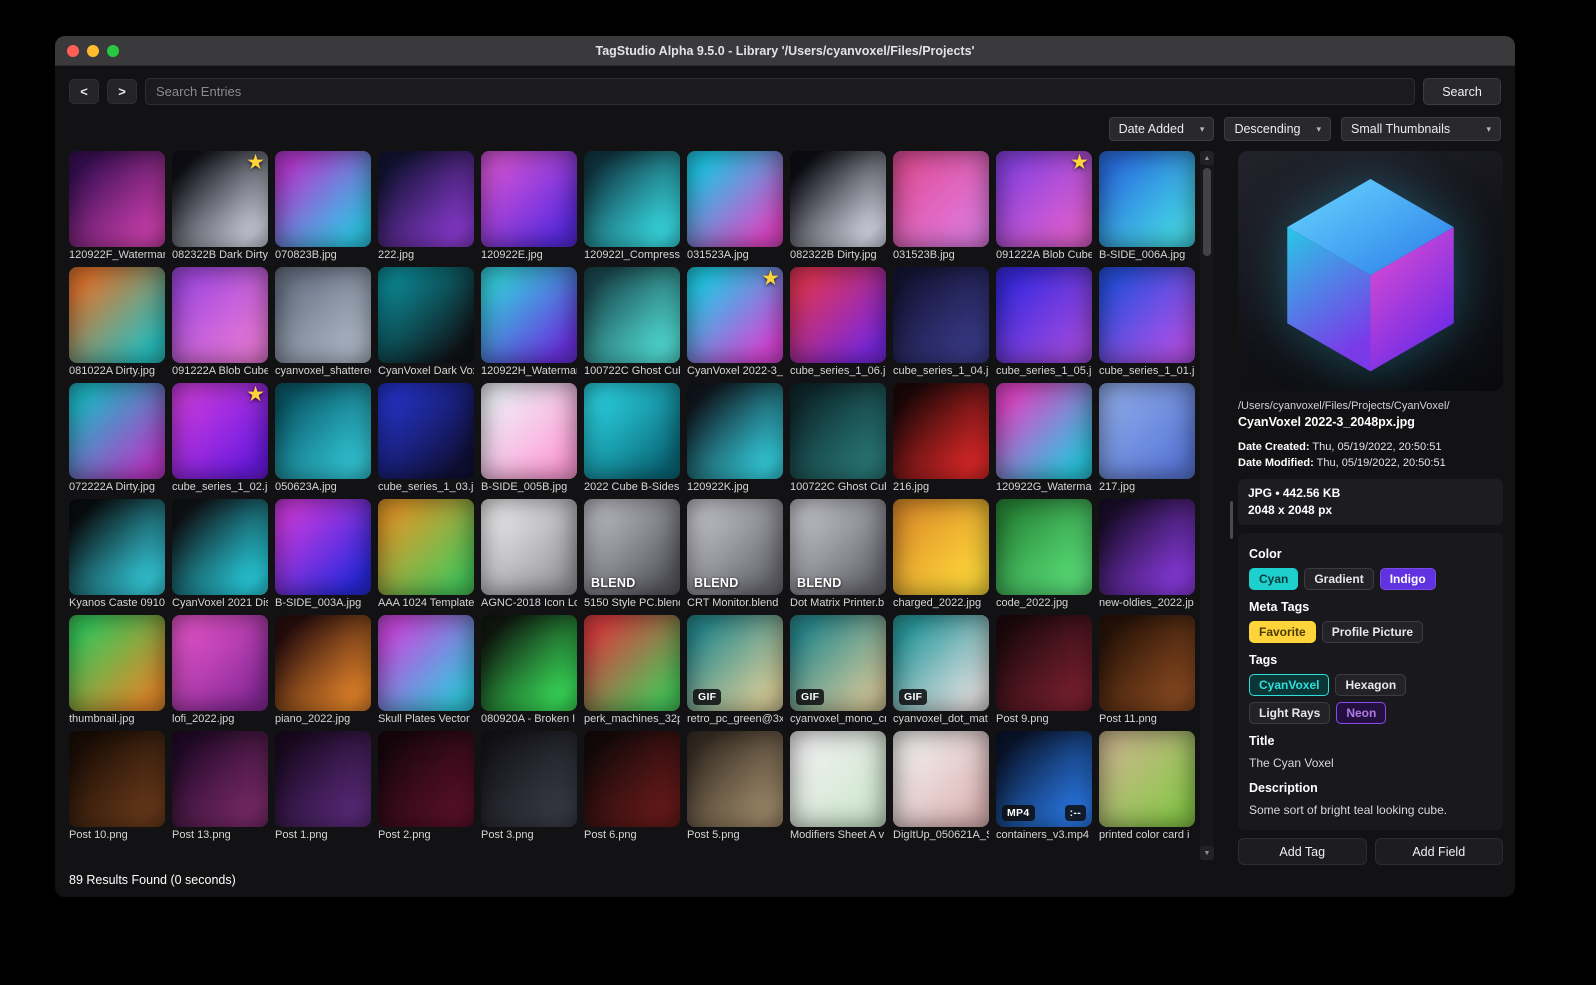 The width and height of the screenshot is (1596, 985). Describe the element at coordinates (220, 671) in the screenshot. I see `grid-item: lofi_2022.jpg` at that location.